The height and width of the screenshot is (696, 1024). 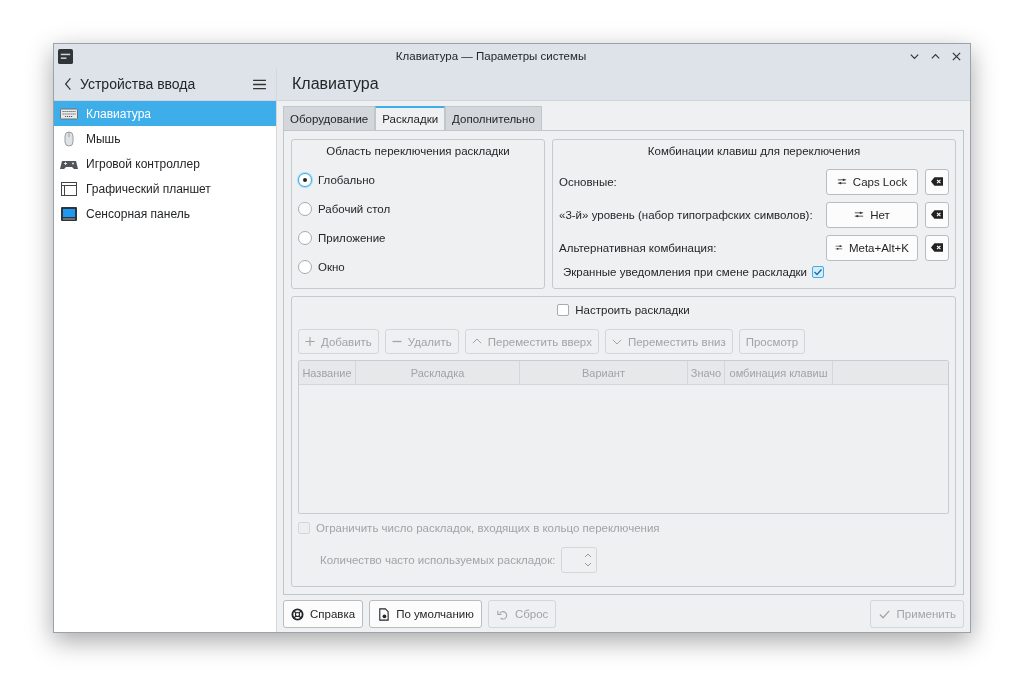 I want to click on shortcut-button: Meta+Alt+K, so click(x=872, y=247).